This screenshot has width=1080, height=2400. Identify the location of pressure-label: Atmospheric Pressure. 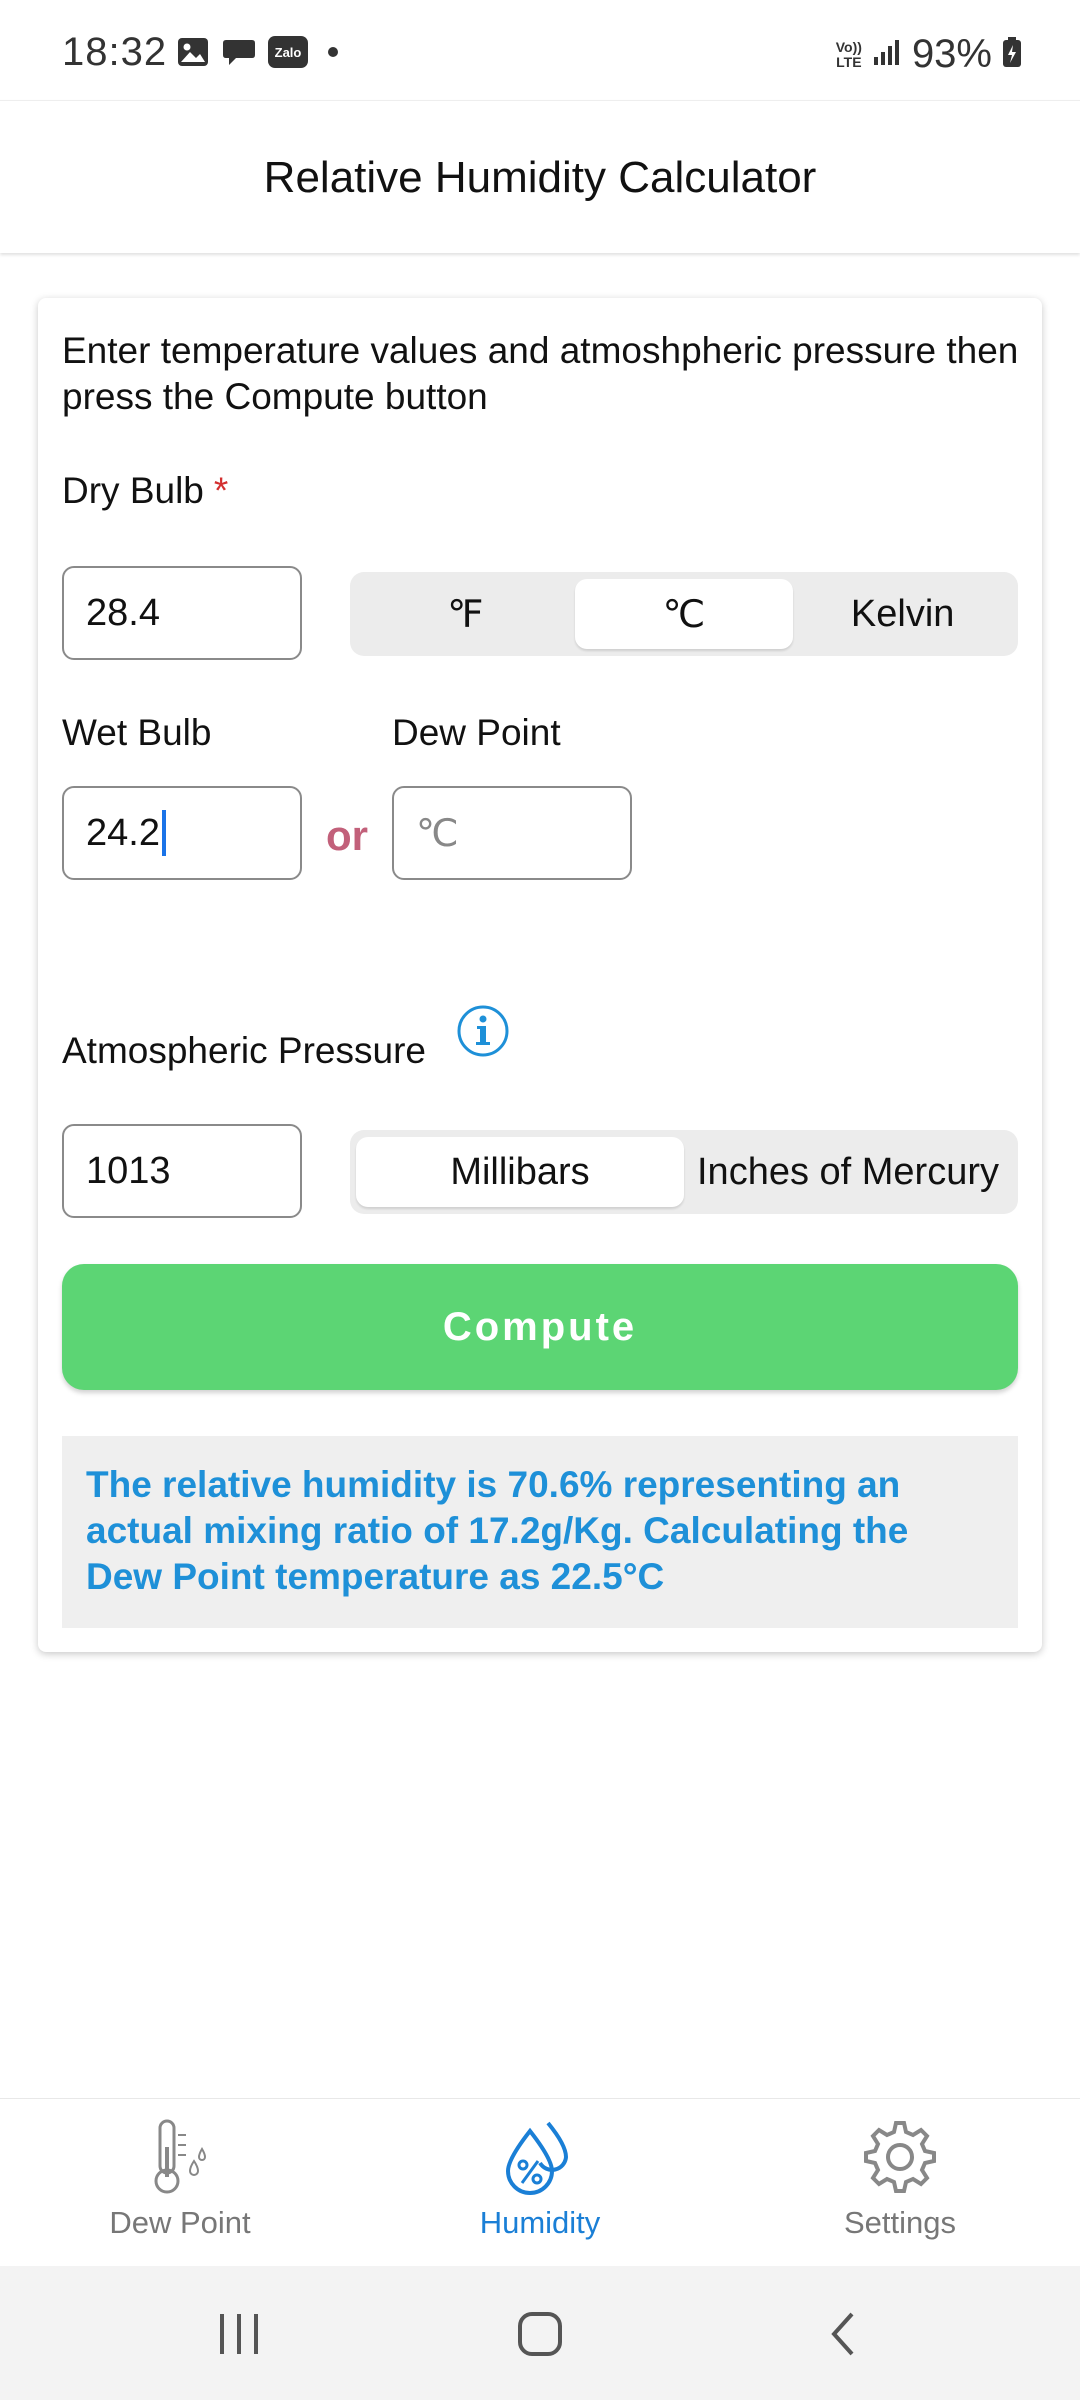
(244, 1050).